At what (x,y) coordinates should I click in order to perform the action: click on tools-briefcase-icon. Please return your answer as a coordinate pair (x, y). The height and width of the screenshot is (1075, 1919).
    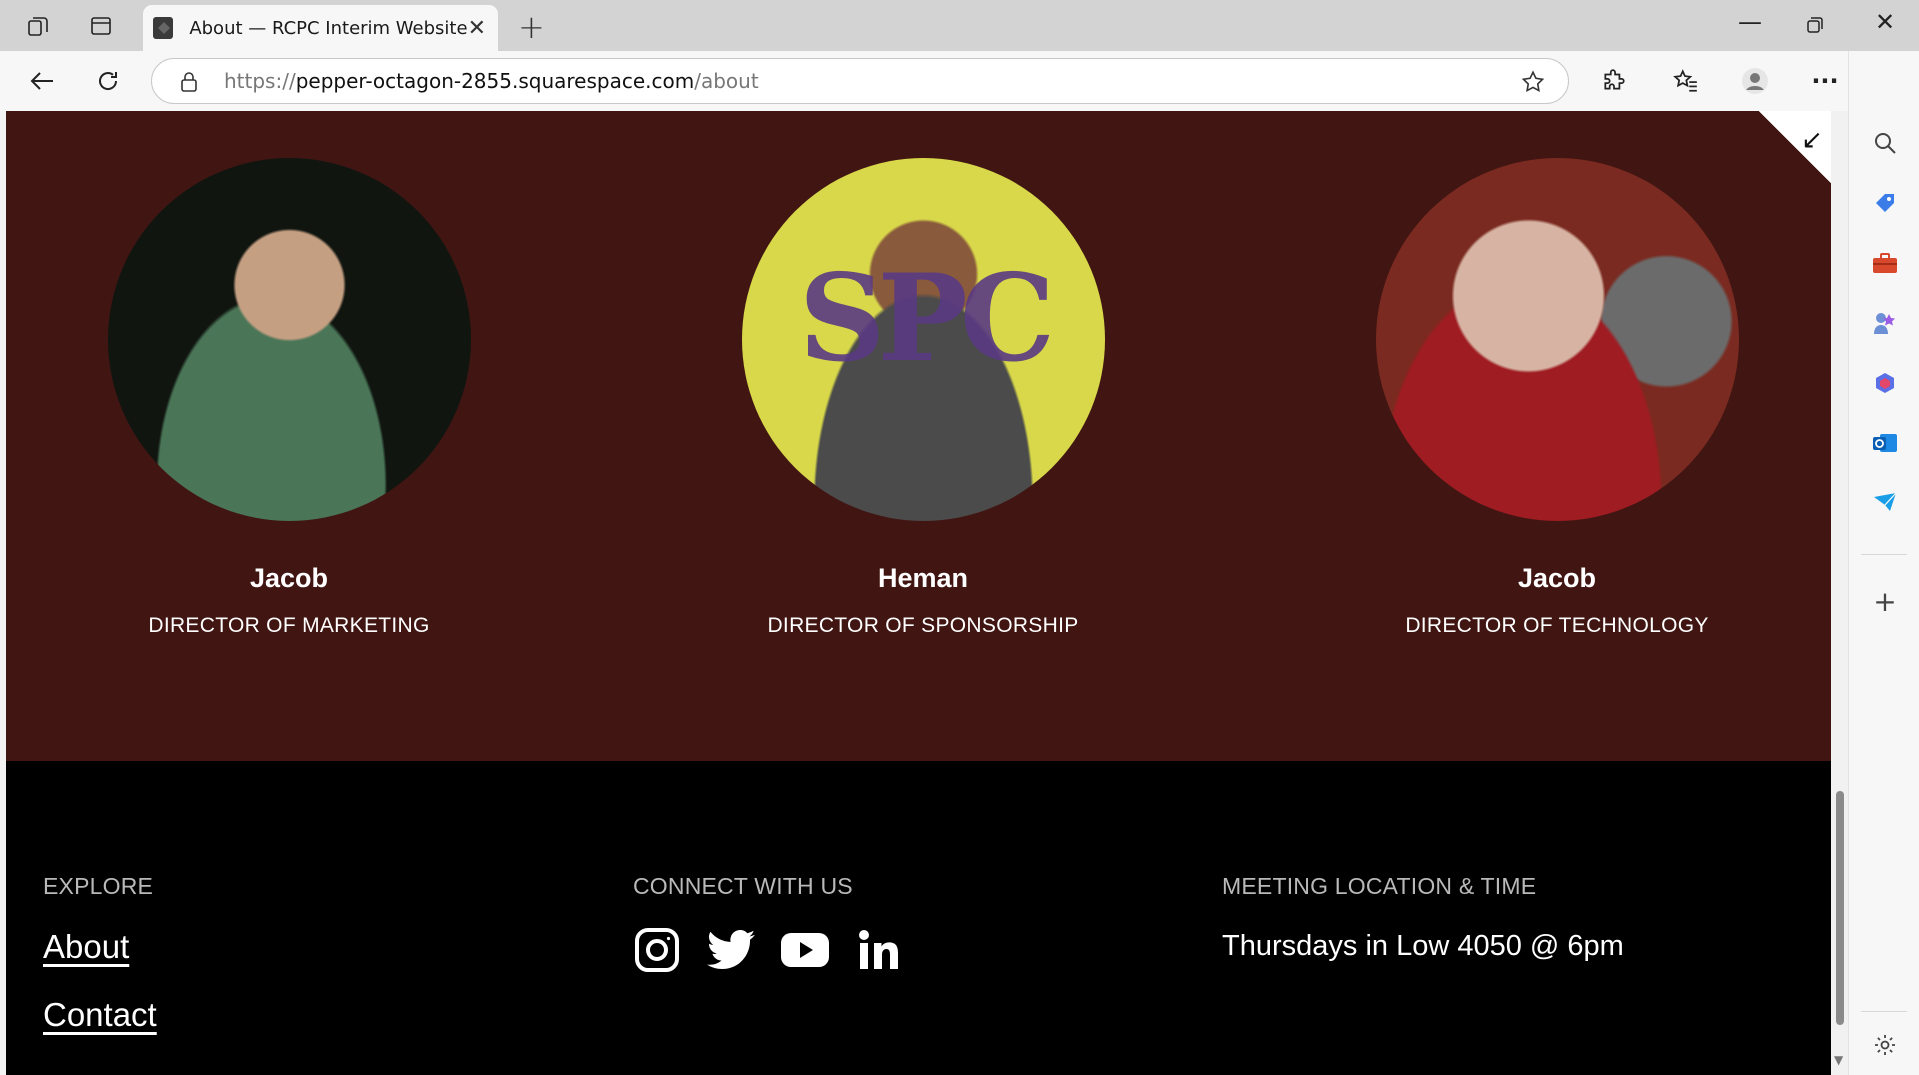
    Looking at the image, I should click on (1885, 263).